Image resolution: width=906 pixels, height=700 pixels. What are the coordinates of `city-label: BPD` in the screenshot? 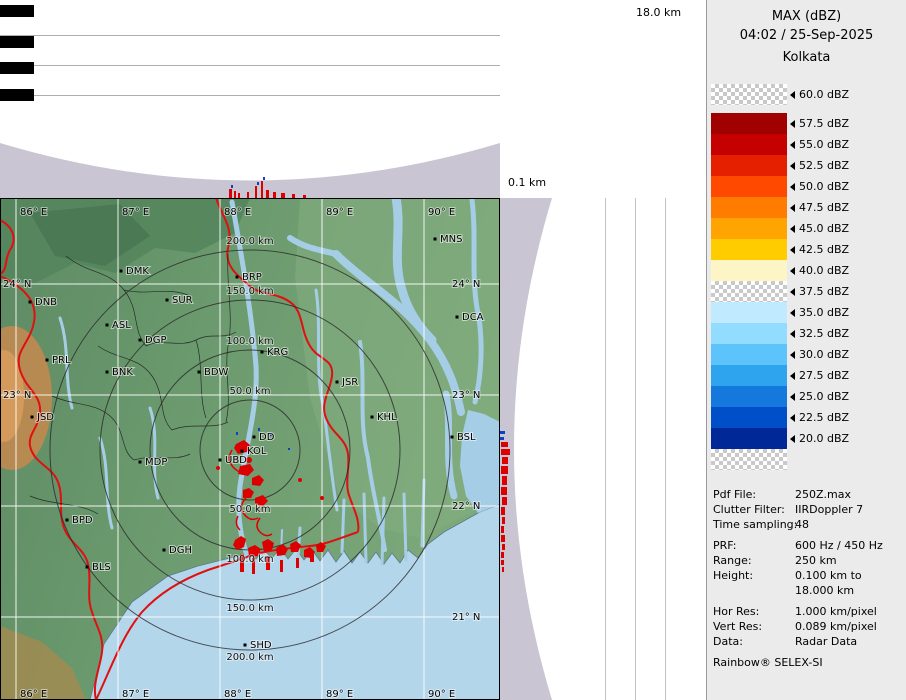 It's located at (82, 520).